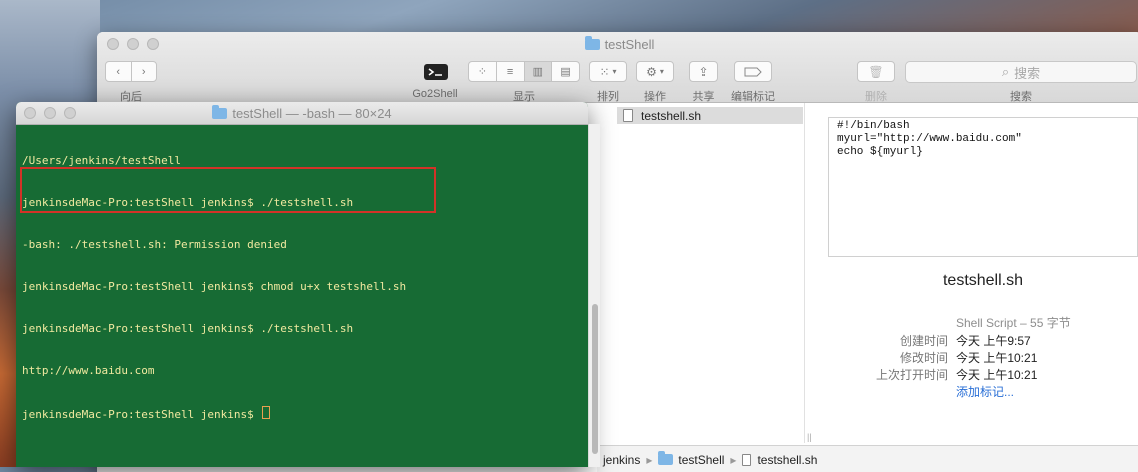 The image size is (1138, 472). What do you see at coordinates (594, 295) in the screenshot?
I see `terminal-scrollbar` at bounding box center [594, 295].